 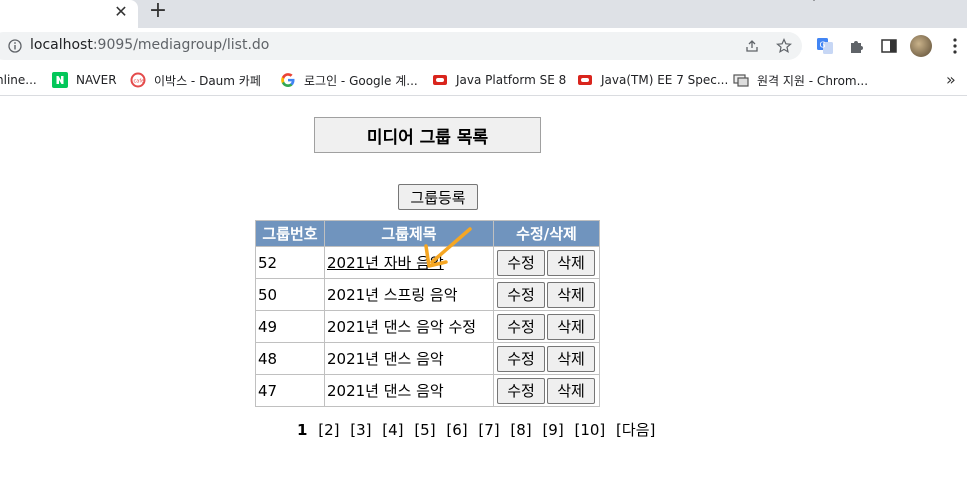 I want to click on naver-icon, so click(x=60, y=80).